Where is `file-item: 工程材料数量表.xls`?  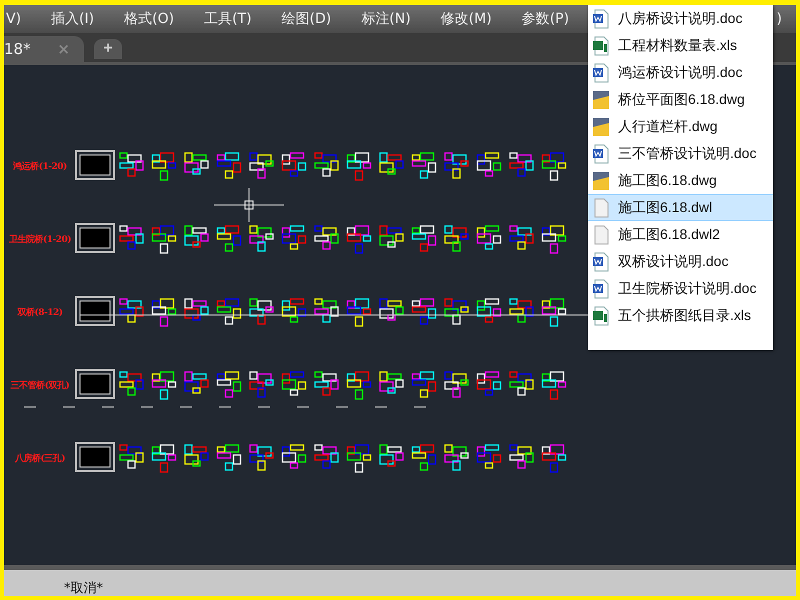 file-item: 工程材料数量表.xls is located at coordinates (680, 45).